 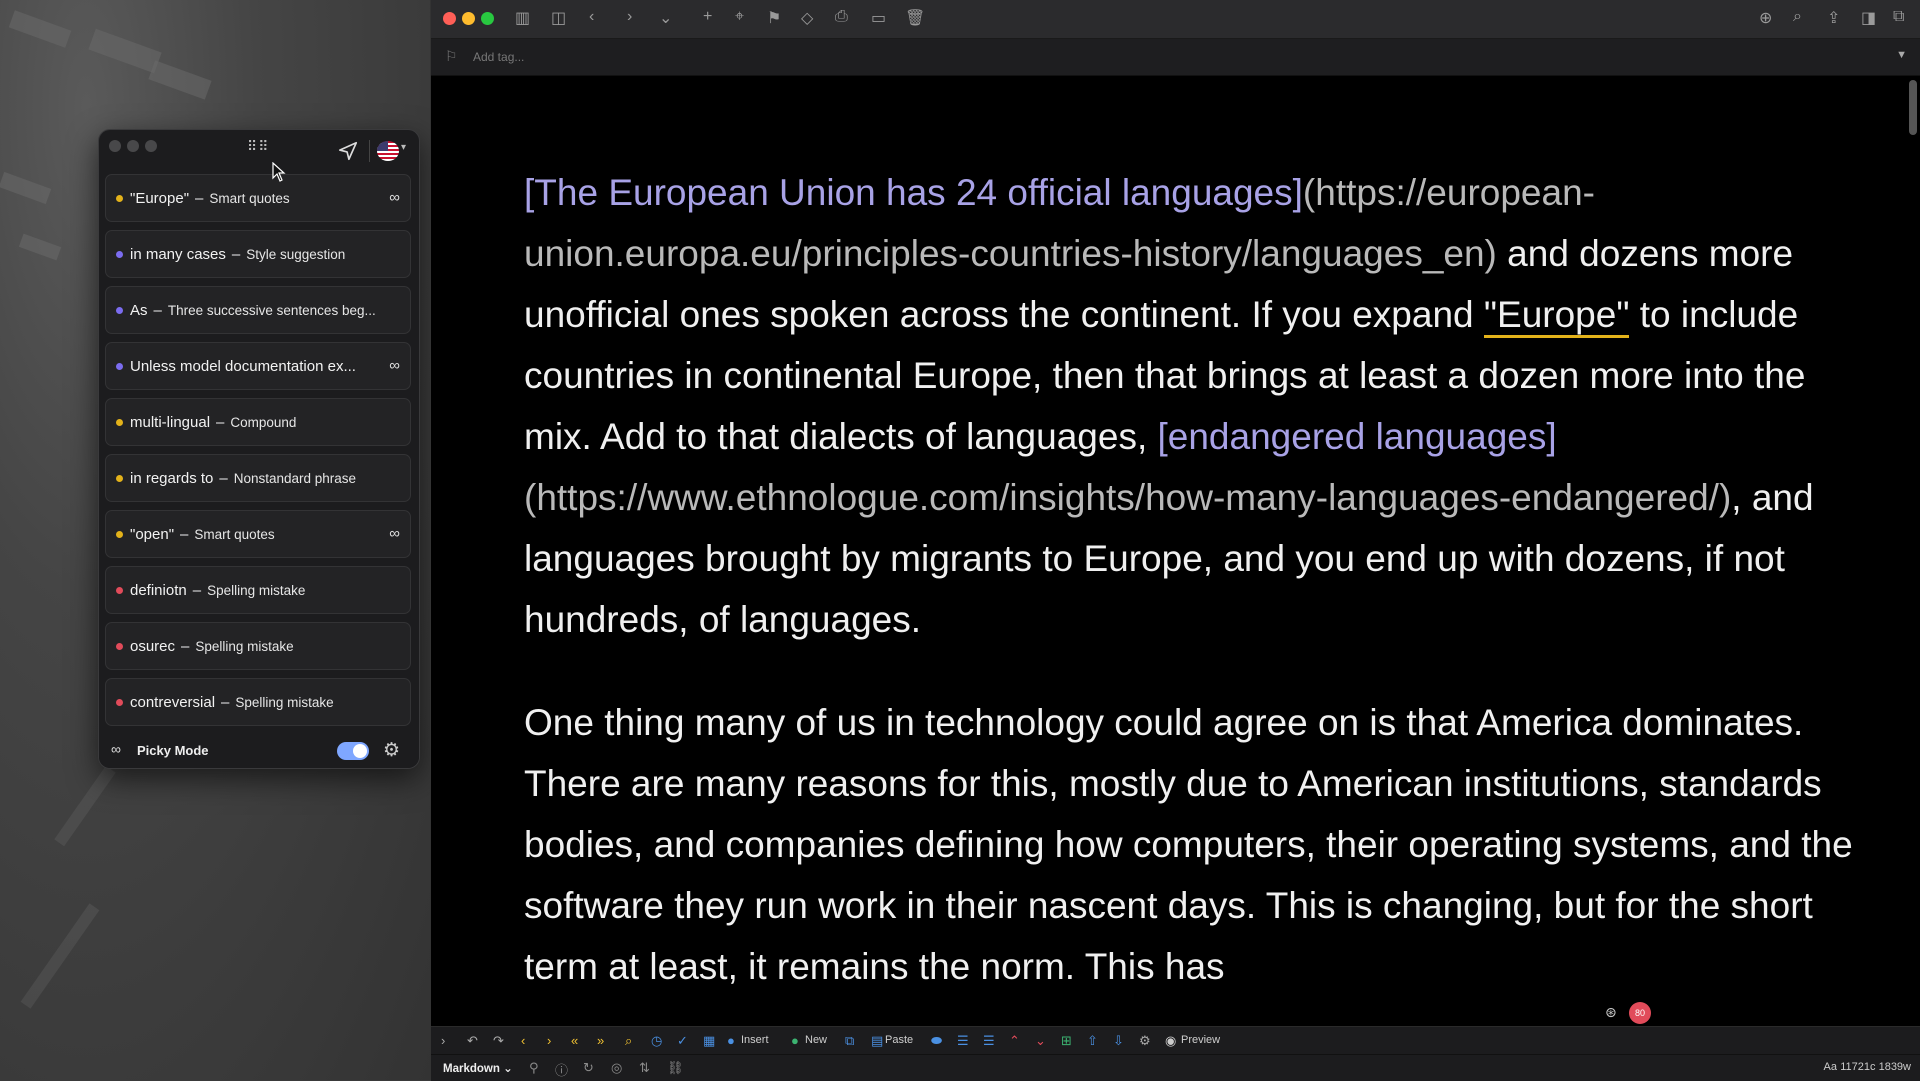 I want to click on drag-handle-icon: ⠿⠿, so click(x=258, y=146).